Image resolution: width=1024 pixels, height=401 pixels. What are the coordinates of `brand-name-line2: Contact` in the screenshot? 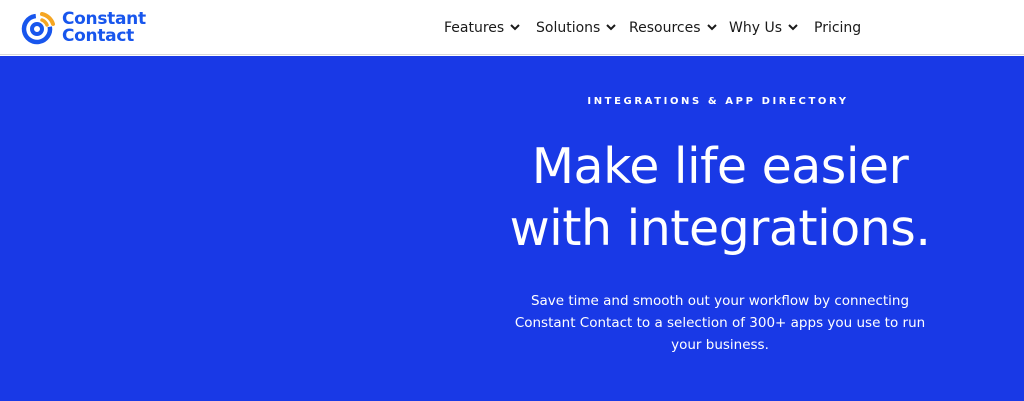 It's located at (98, 36).